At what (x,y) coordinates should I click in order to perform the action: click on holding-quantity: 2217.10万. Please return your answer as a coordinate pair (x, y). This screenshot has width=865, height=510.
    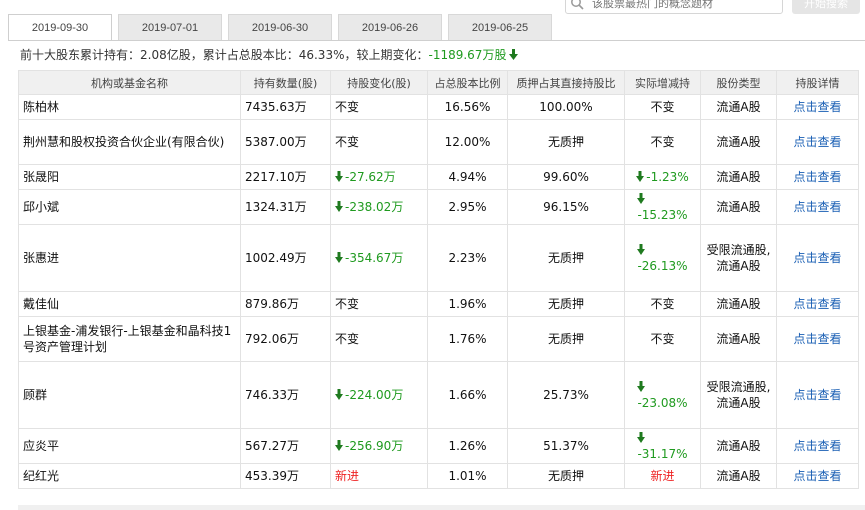
    Looking at the image, I should click on (285, 177).